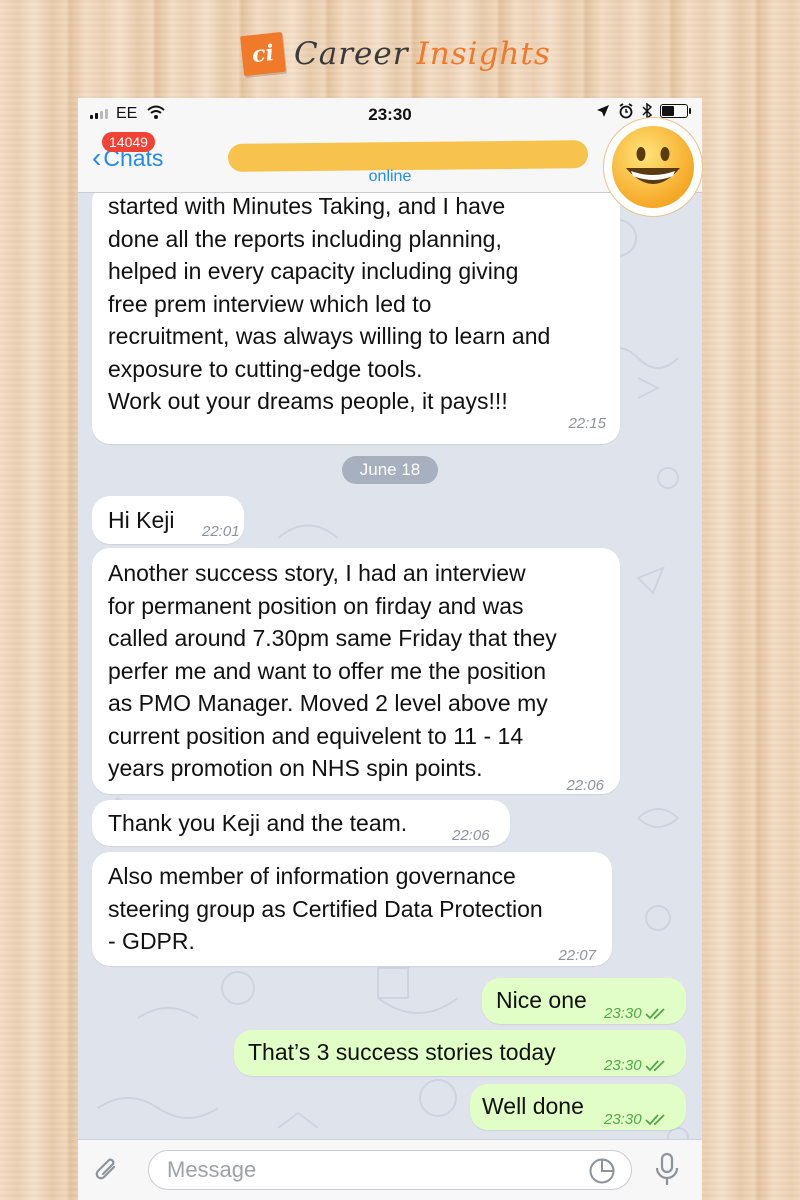 The height and width of the screenshot is (1200, 800). Describe the element at coordinates (258, 823) in the screenshot. I see `message-text: Thank you Keji and the team.` at that location.